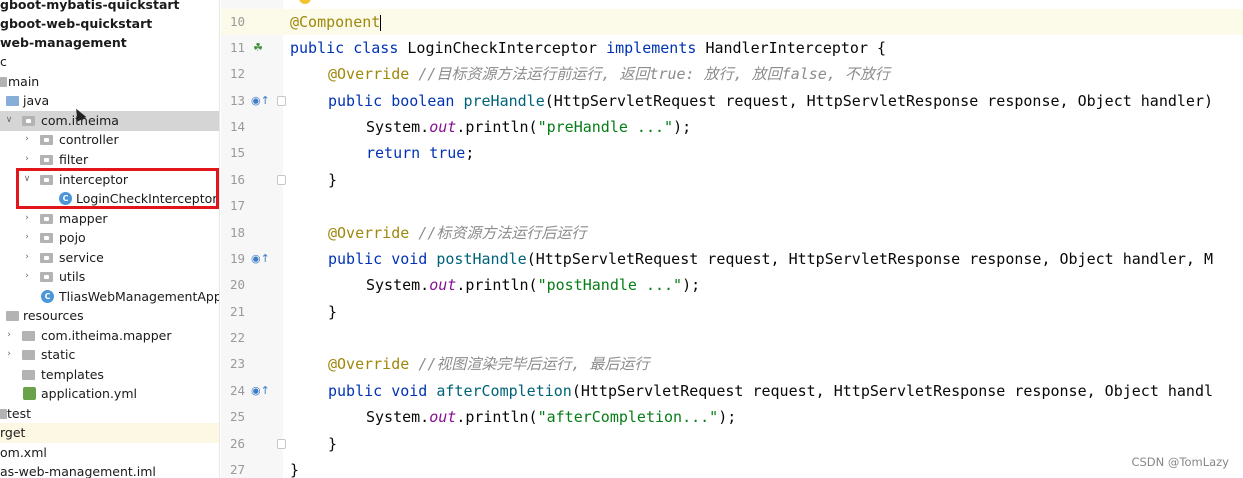 The image size is (1243, 478). Describe the element at coordinates (72, 237) in the screenshot. I see `tree-item-label: pojo` at that location.